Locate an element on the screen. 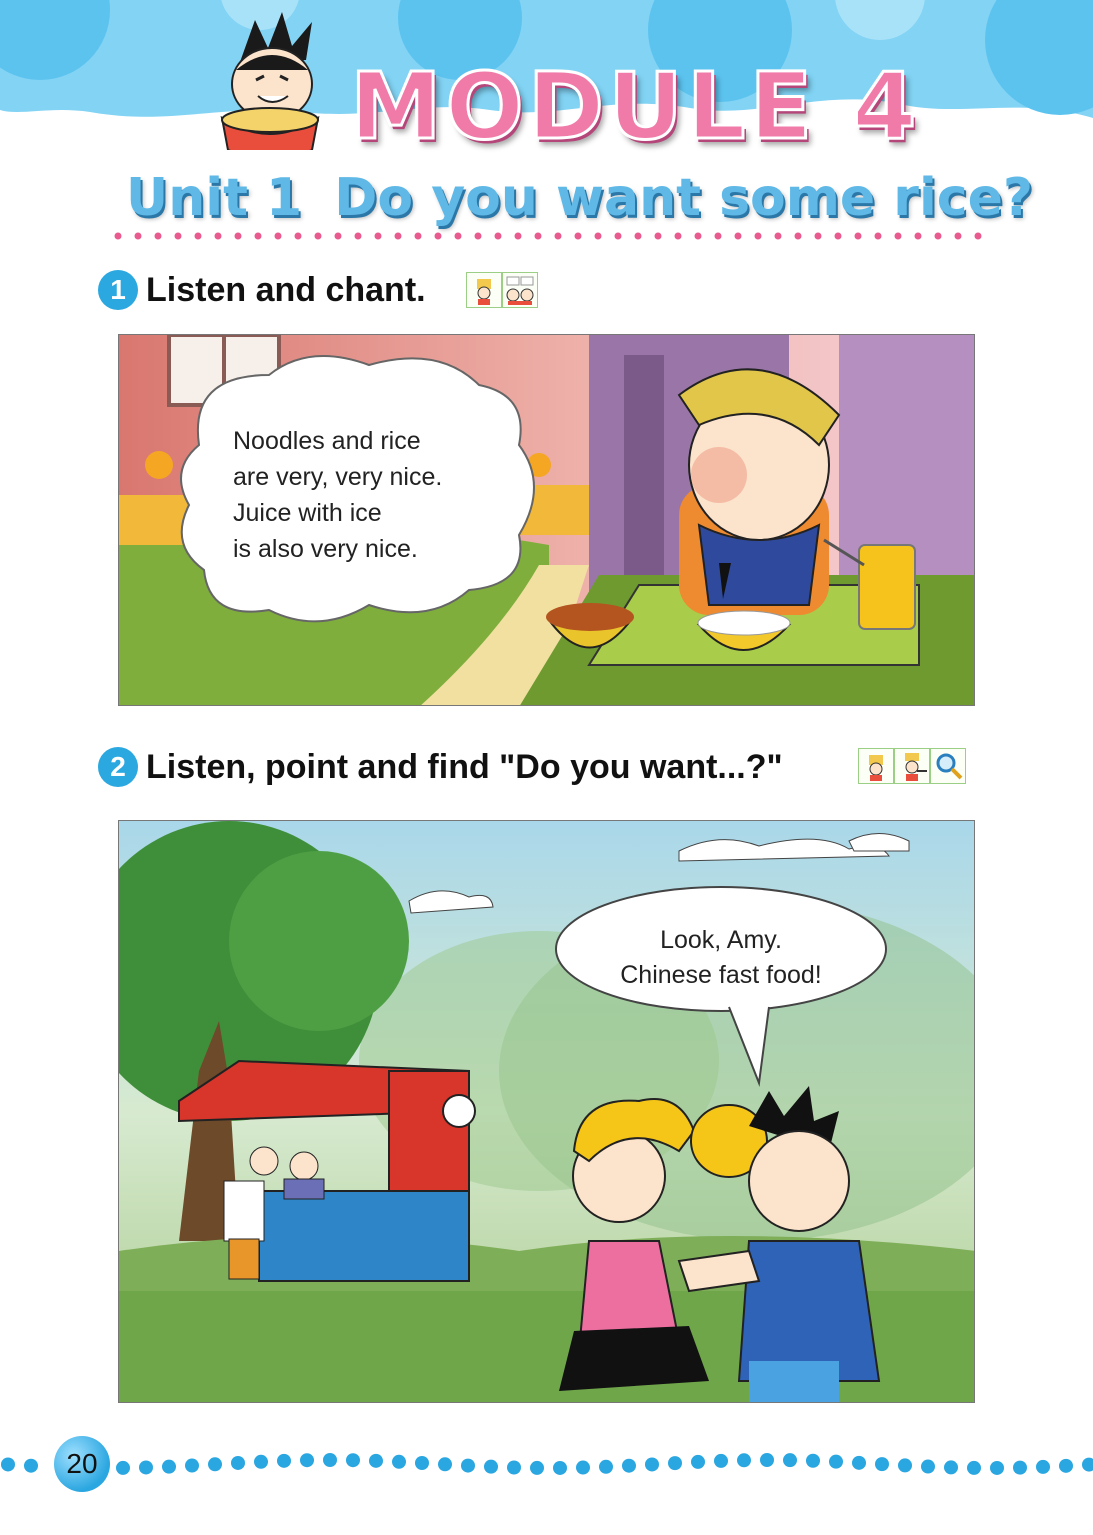 The image size is (1093, 1535). section-2-badge: 2 is located at coordinates (118, 767).